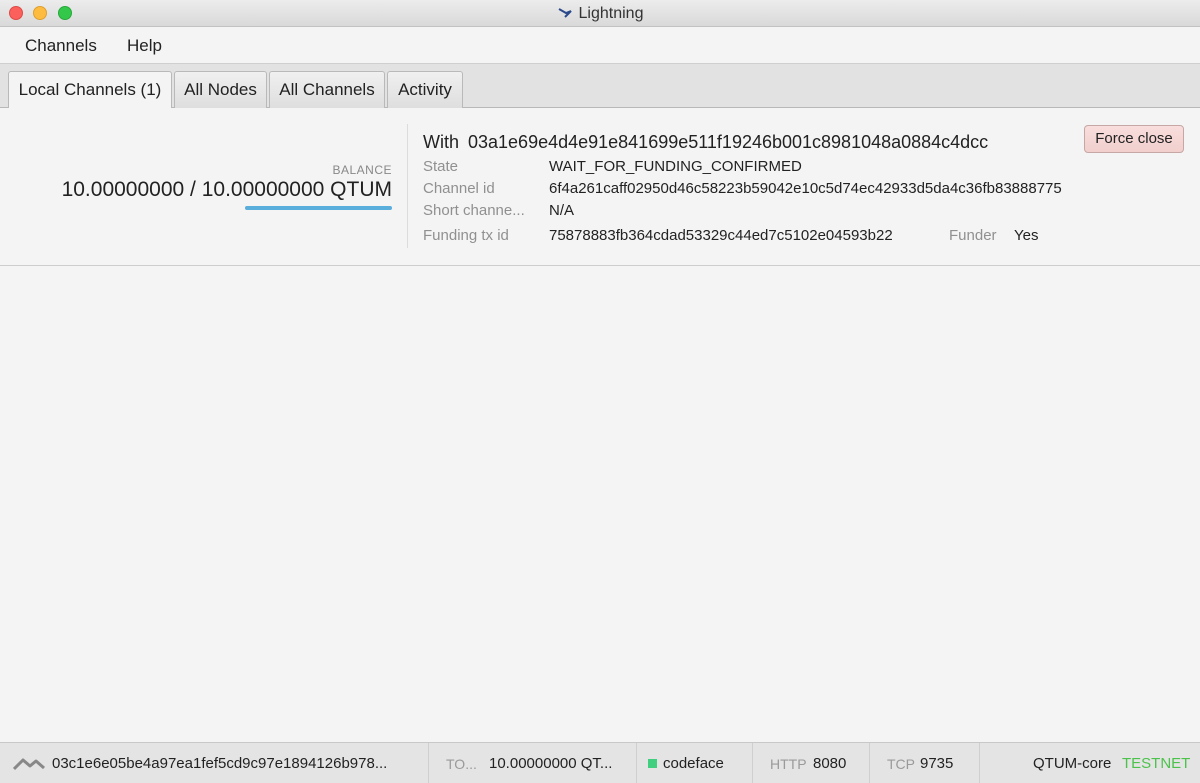 The image size is (1200, 783). Describe the element at coordinates (830, 763) in the screenshot. I see `http-port: 8080` at that location.